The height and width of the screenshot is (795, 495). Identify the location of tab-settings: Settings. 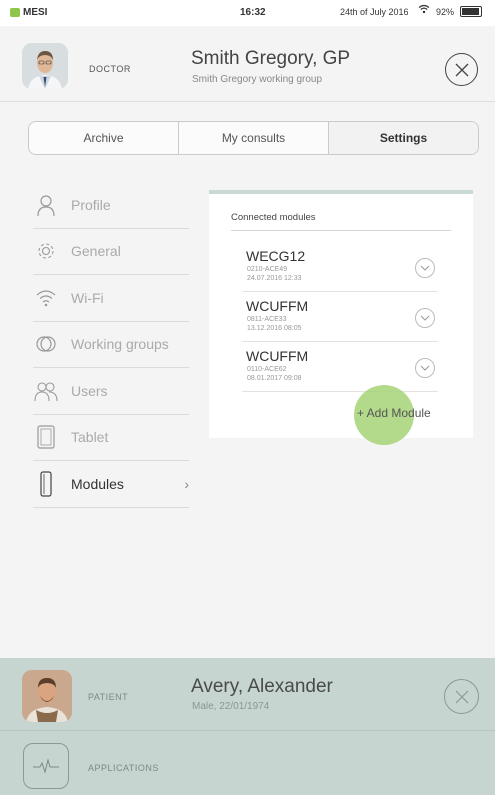
(403, 138).